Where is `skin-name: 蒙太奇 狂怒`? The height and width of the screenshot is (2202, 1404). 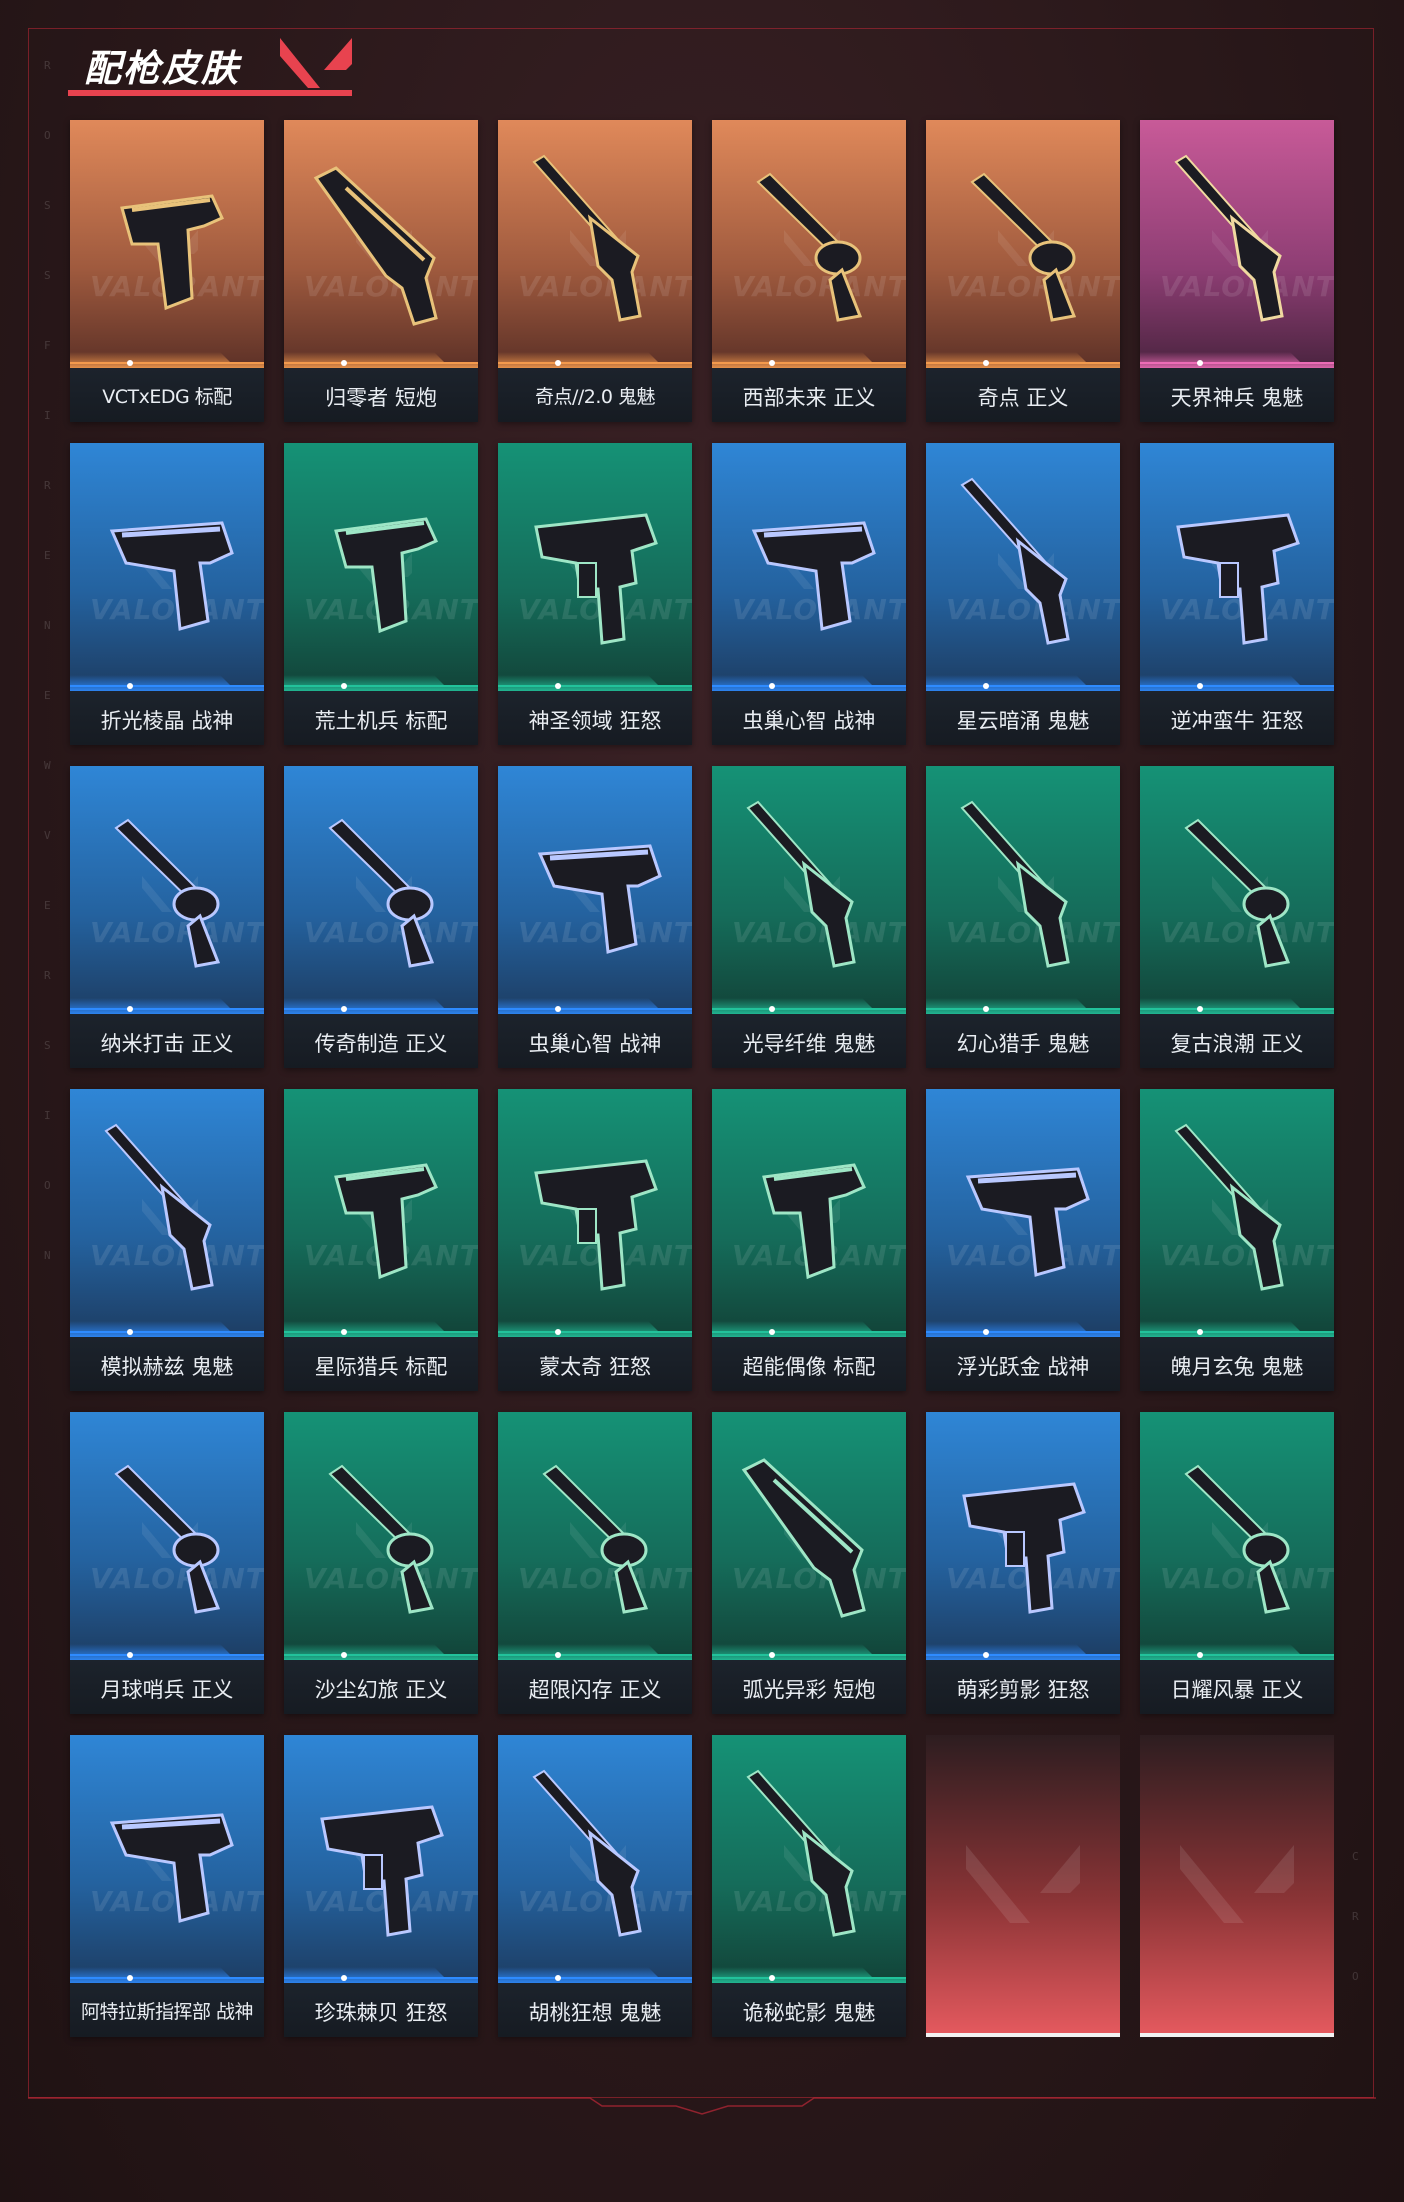 skin-name: 蒙太奇 狂怒 is located at coordinates (595, 1367).